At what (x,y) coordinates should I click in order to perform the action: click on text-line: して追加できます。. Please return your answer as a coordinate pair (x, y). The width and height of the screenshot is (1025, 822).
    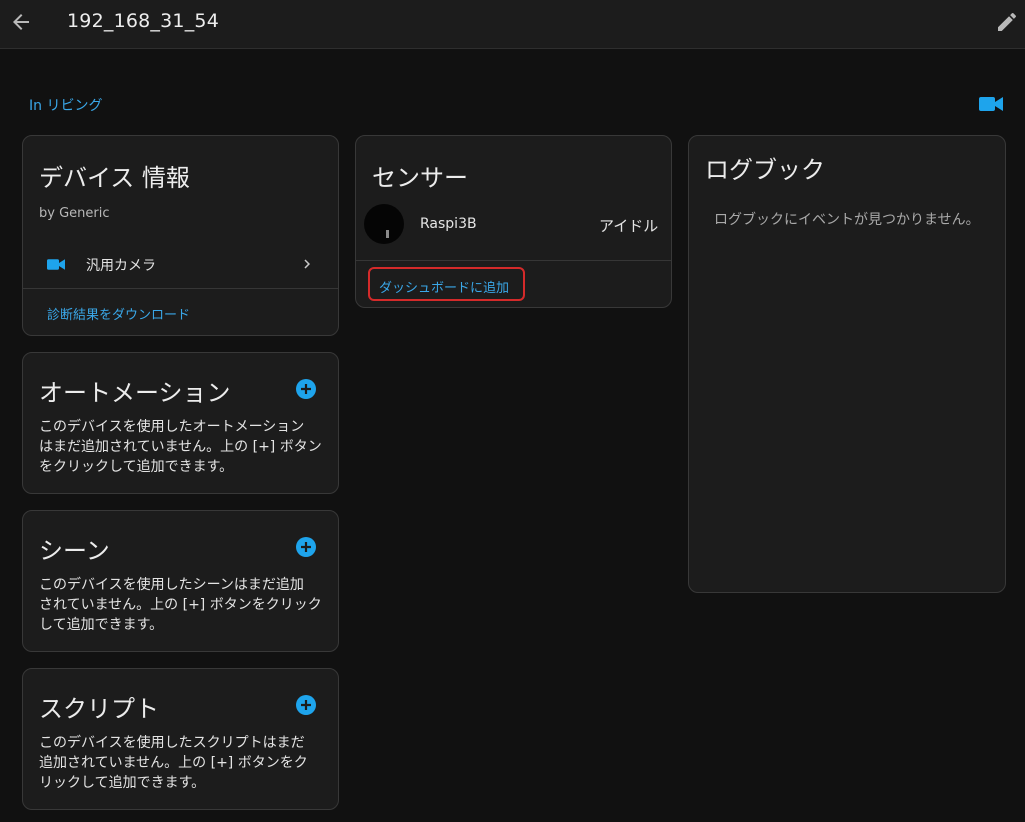
    Looking at the image, I should click on (101, 625).